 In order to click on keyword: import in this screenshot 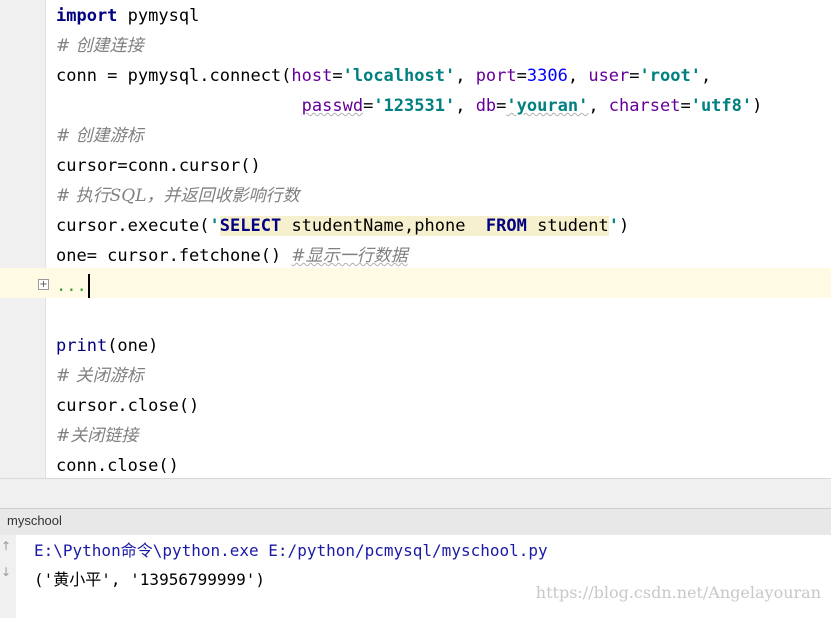, I will do `click(87, 16)`.